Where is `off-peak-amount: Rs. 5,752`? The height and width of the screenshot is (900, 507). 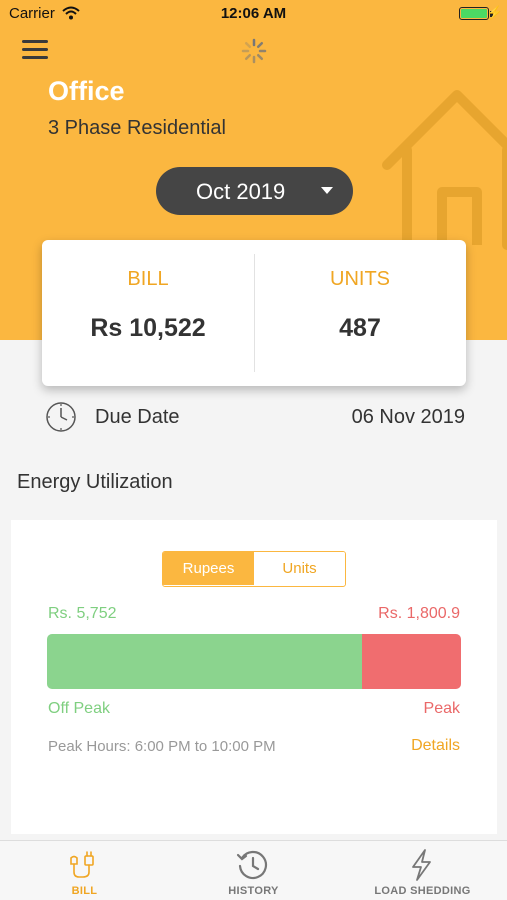
off-peak-amount: Rs. 5,752 is located at coordinates (82, 613).